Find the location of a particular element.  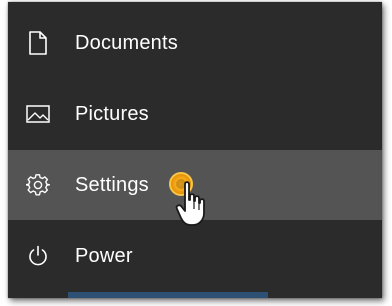

pictures-icon is located at coordinates (38, 114).